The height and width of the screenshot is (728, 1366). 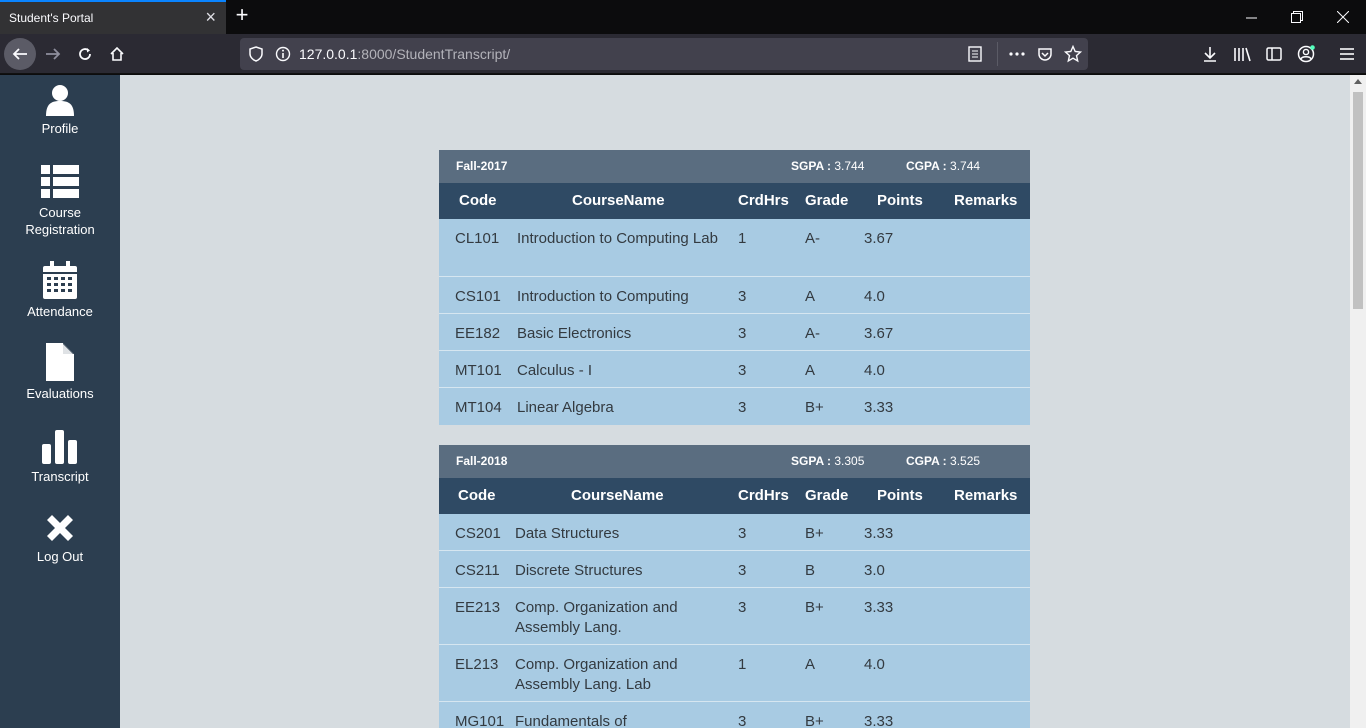 I want to click on home-icon, so click(x=117, y=54).